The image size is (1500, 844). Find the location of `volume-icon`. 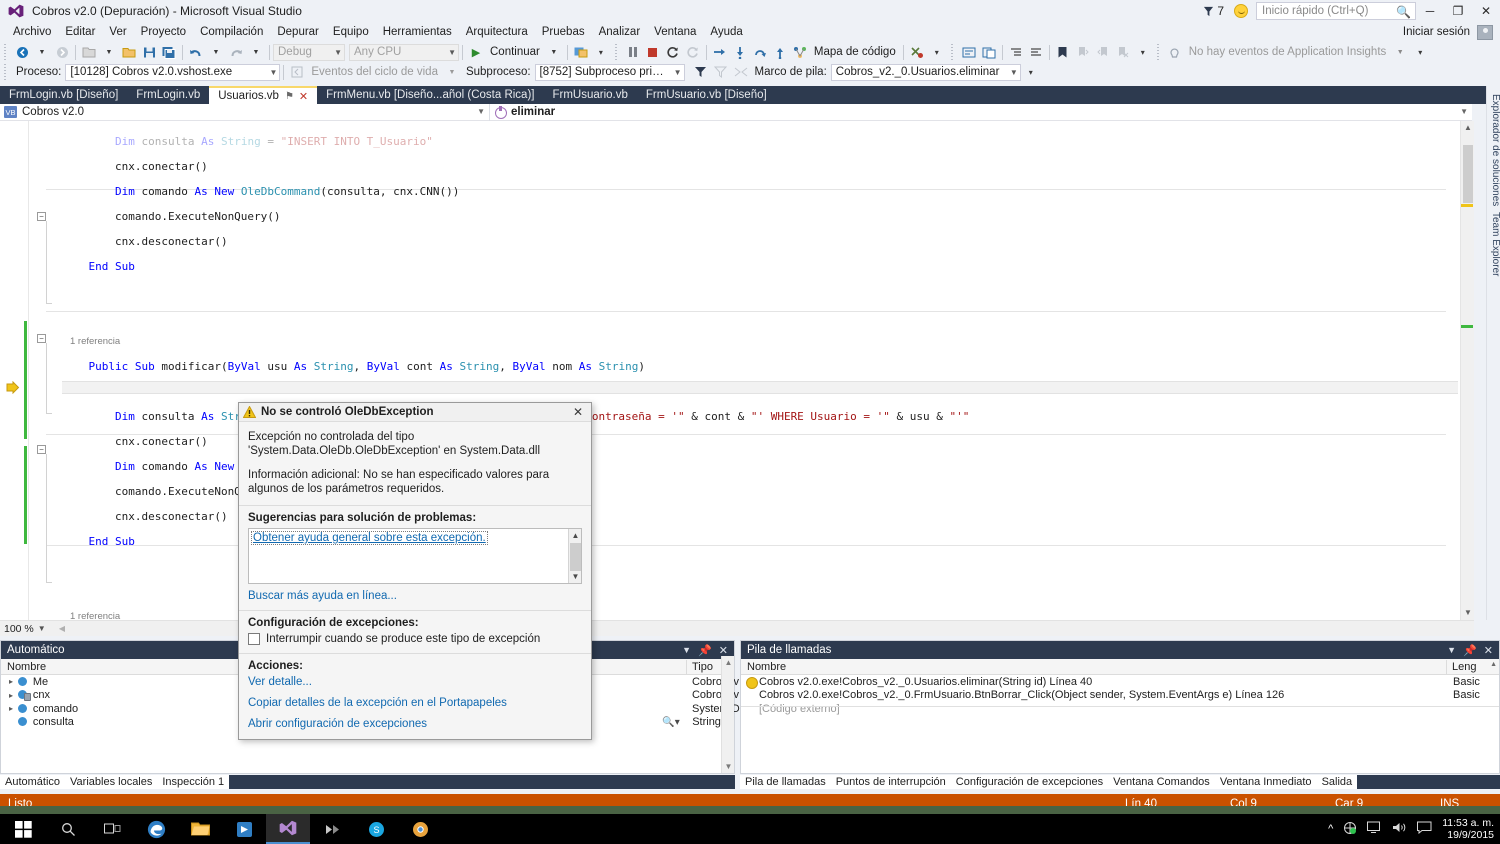

volume-icon is located at coordinates (1399, 829).